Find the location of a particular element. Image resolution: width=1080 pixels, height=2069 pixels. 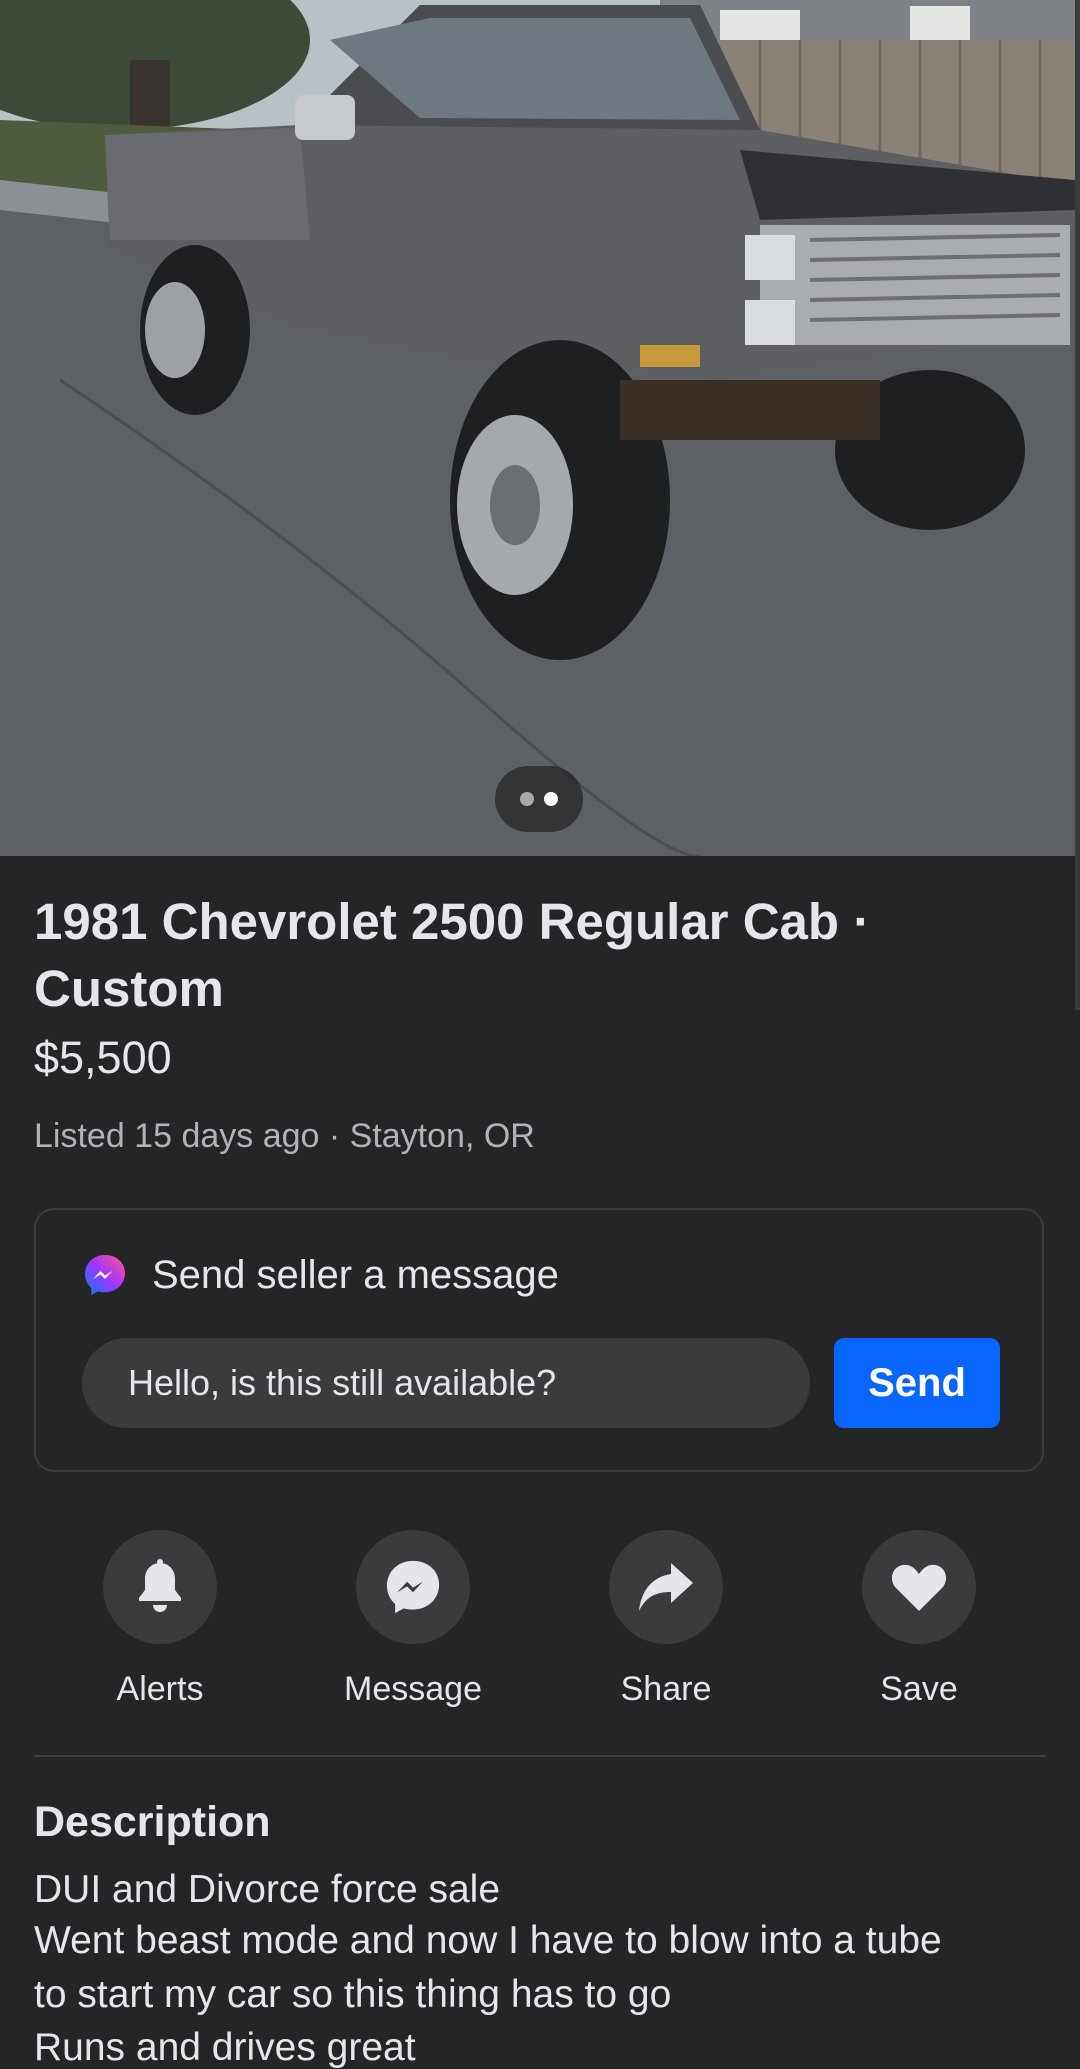

message-label: Message is located at coordinates (413, 1689).